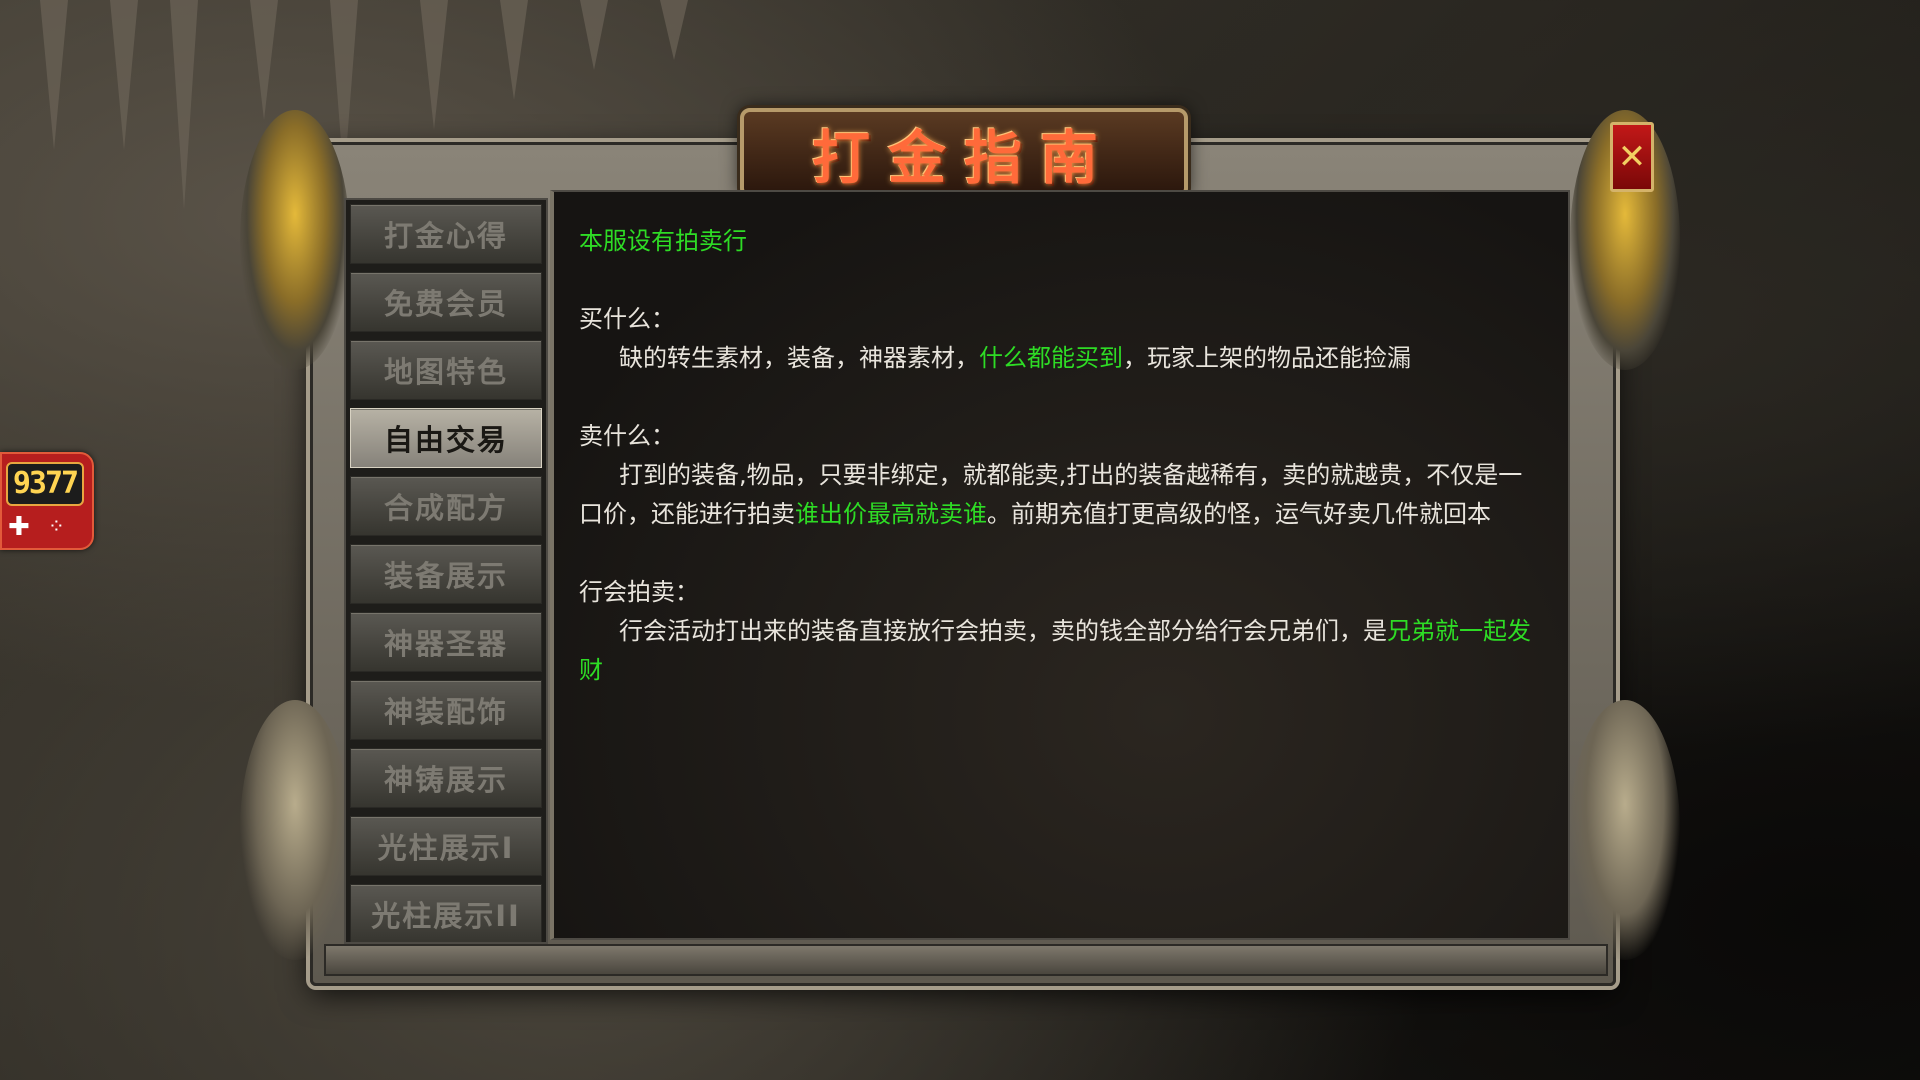 This screenshot has width=1920, height=1080. Describe the element at coordinates (56, 526) in the screenshot. I see `gamepad-buttons-icon: ⁘` at that location.